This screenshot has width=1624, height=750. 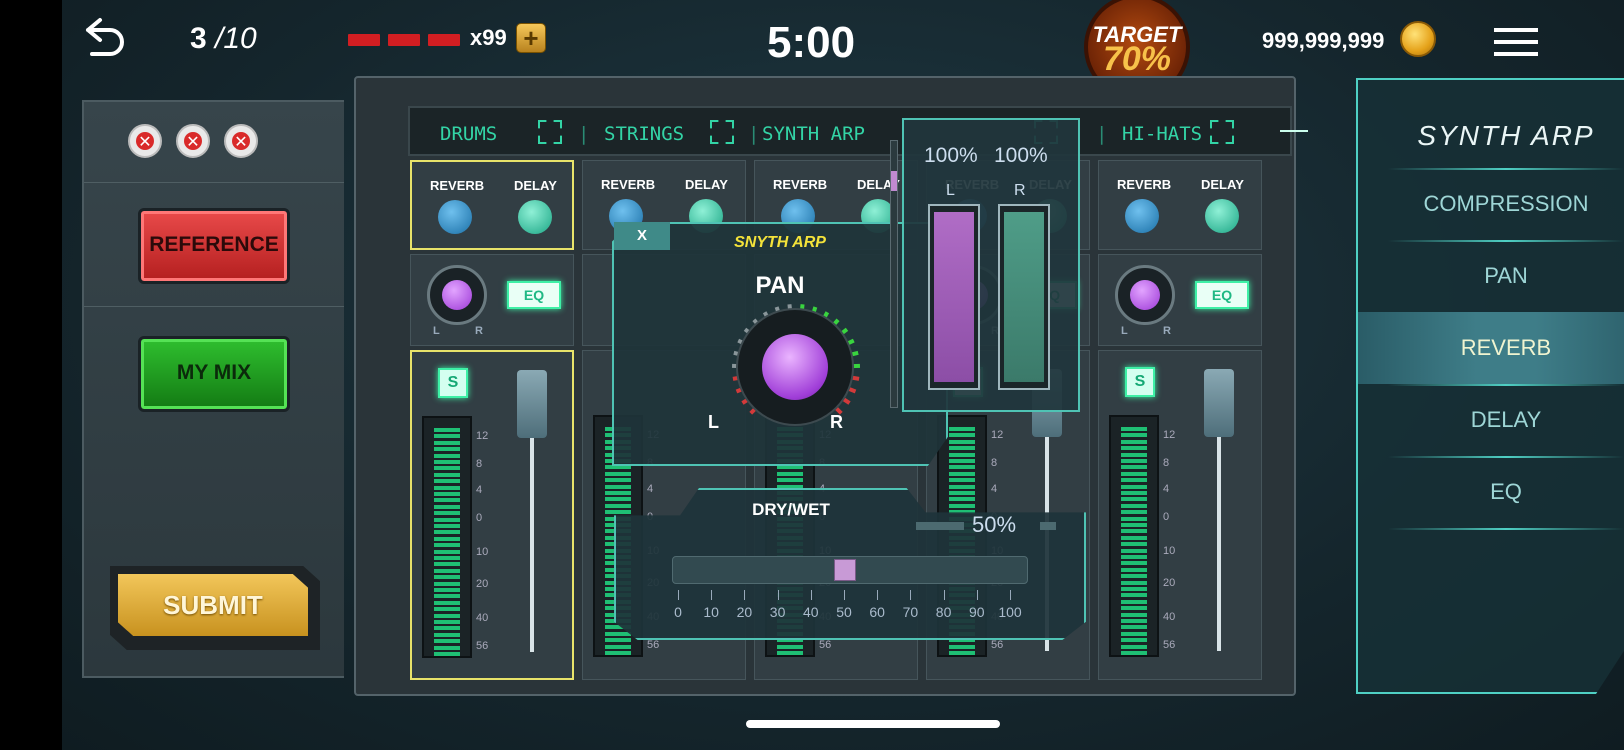 What do you see at coordinates (811, 612) in the screenshot?
I see `dry-wet-tick-label: 40` at bounding box center [811, 612].